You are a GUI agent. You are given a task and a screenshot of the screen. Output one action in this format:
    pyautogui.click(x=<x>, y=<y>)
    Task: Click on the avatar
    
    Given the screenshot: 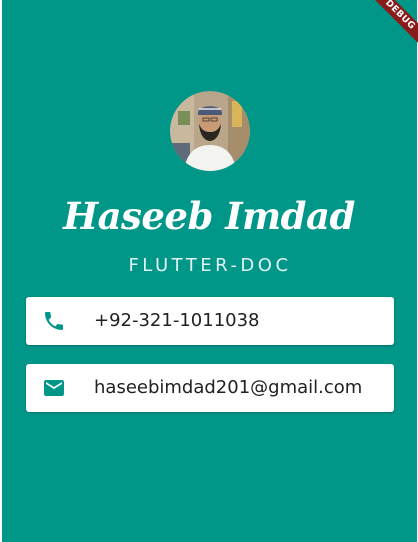 What is the action you would take?
    pyautogui.click(x=210, y=131)
    